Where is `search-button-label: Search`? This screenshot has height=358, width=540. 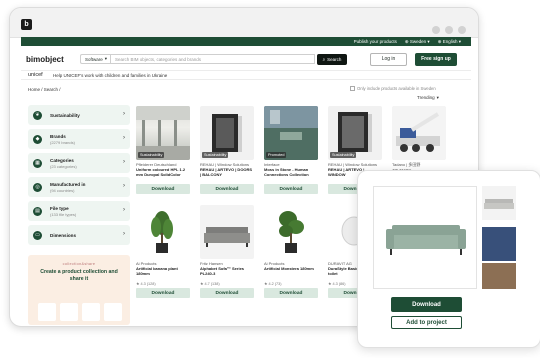 search-button-label: Search is located at coordinates (334, 59).